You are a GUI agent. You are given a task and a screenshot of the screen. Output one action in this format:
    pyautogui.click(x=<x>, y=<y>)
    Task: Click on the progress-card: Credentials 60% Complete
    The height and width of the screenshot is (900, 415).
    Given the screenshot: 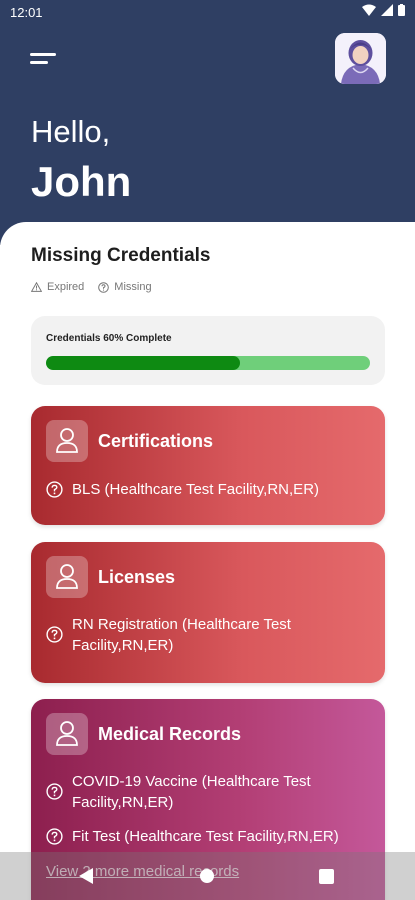 What is the action you would take?
    pyautogui.click(x=208, y=350)
    